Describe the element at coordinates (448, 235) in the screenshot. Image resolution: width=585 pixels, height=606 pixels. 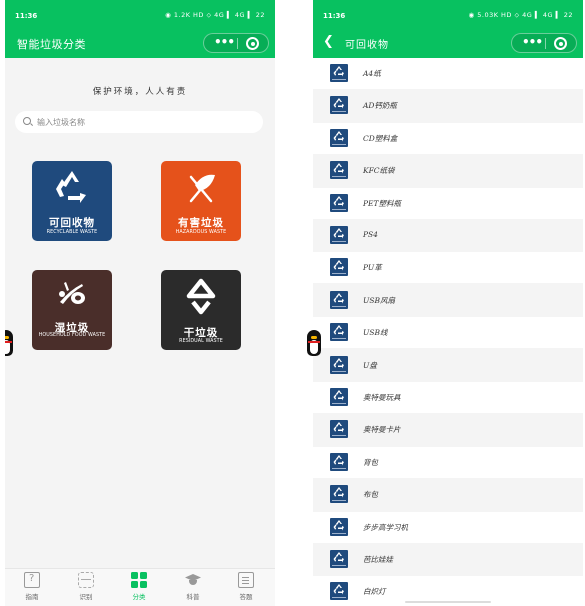
I see `list-item: PS4` at that location.